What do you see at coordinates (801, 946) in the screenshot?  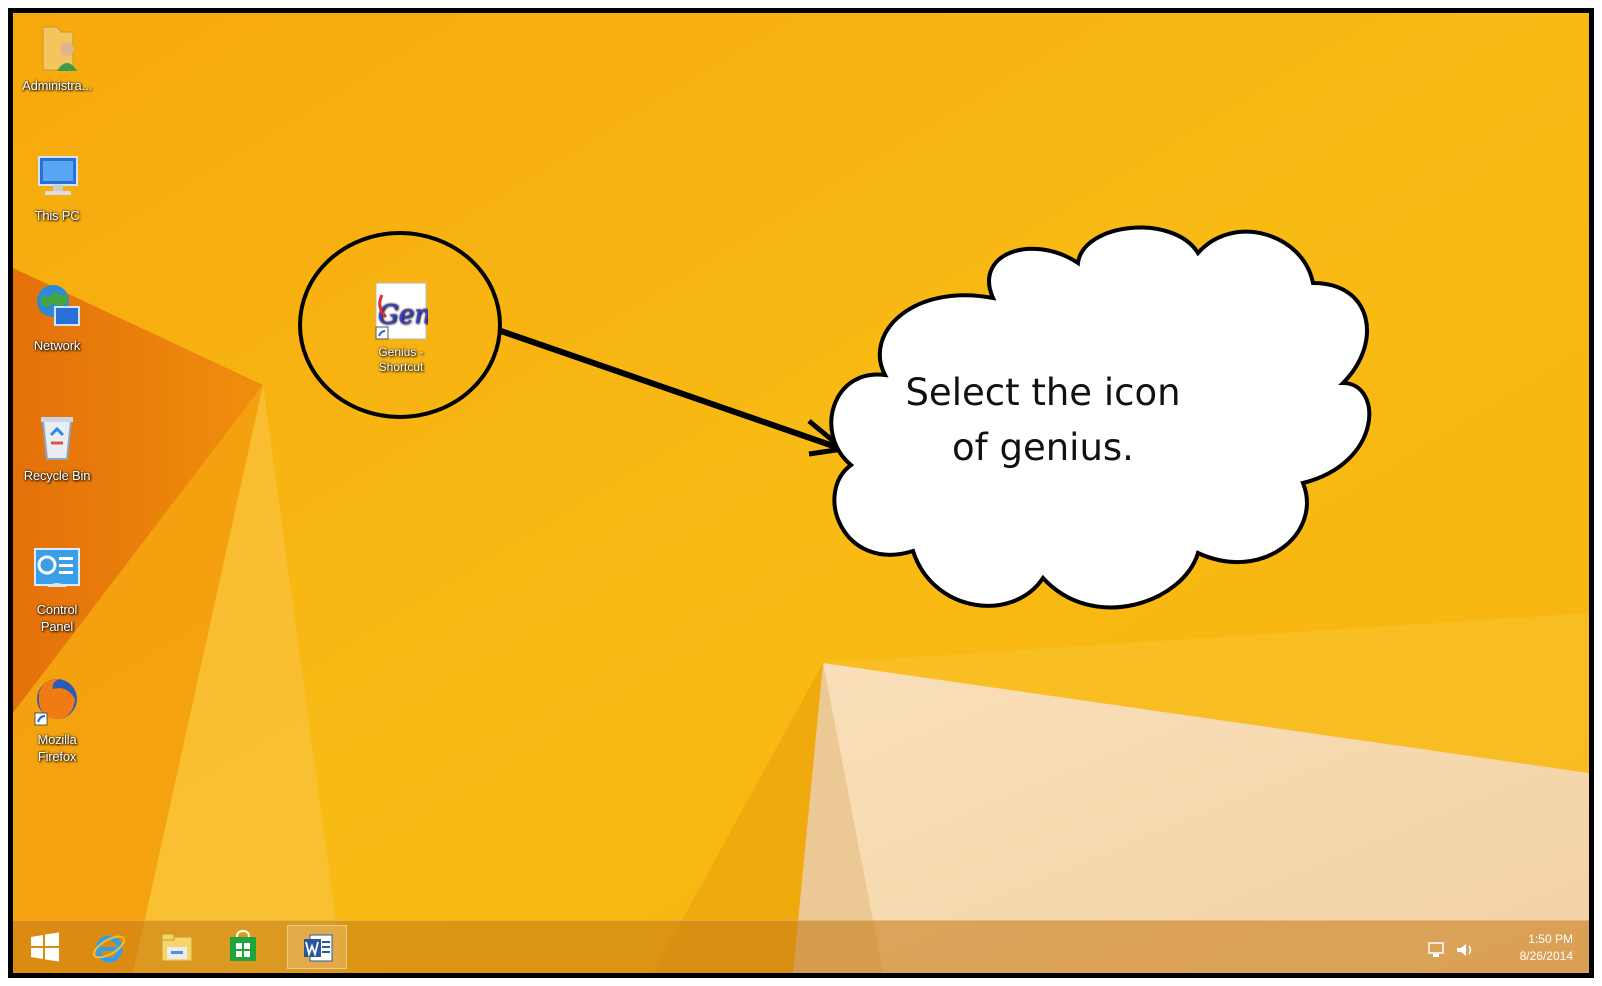 I see `taskbar: 1:50 PM 8/26/2014` at bounding box center [801, 946].